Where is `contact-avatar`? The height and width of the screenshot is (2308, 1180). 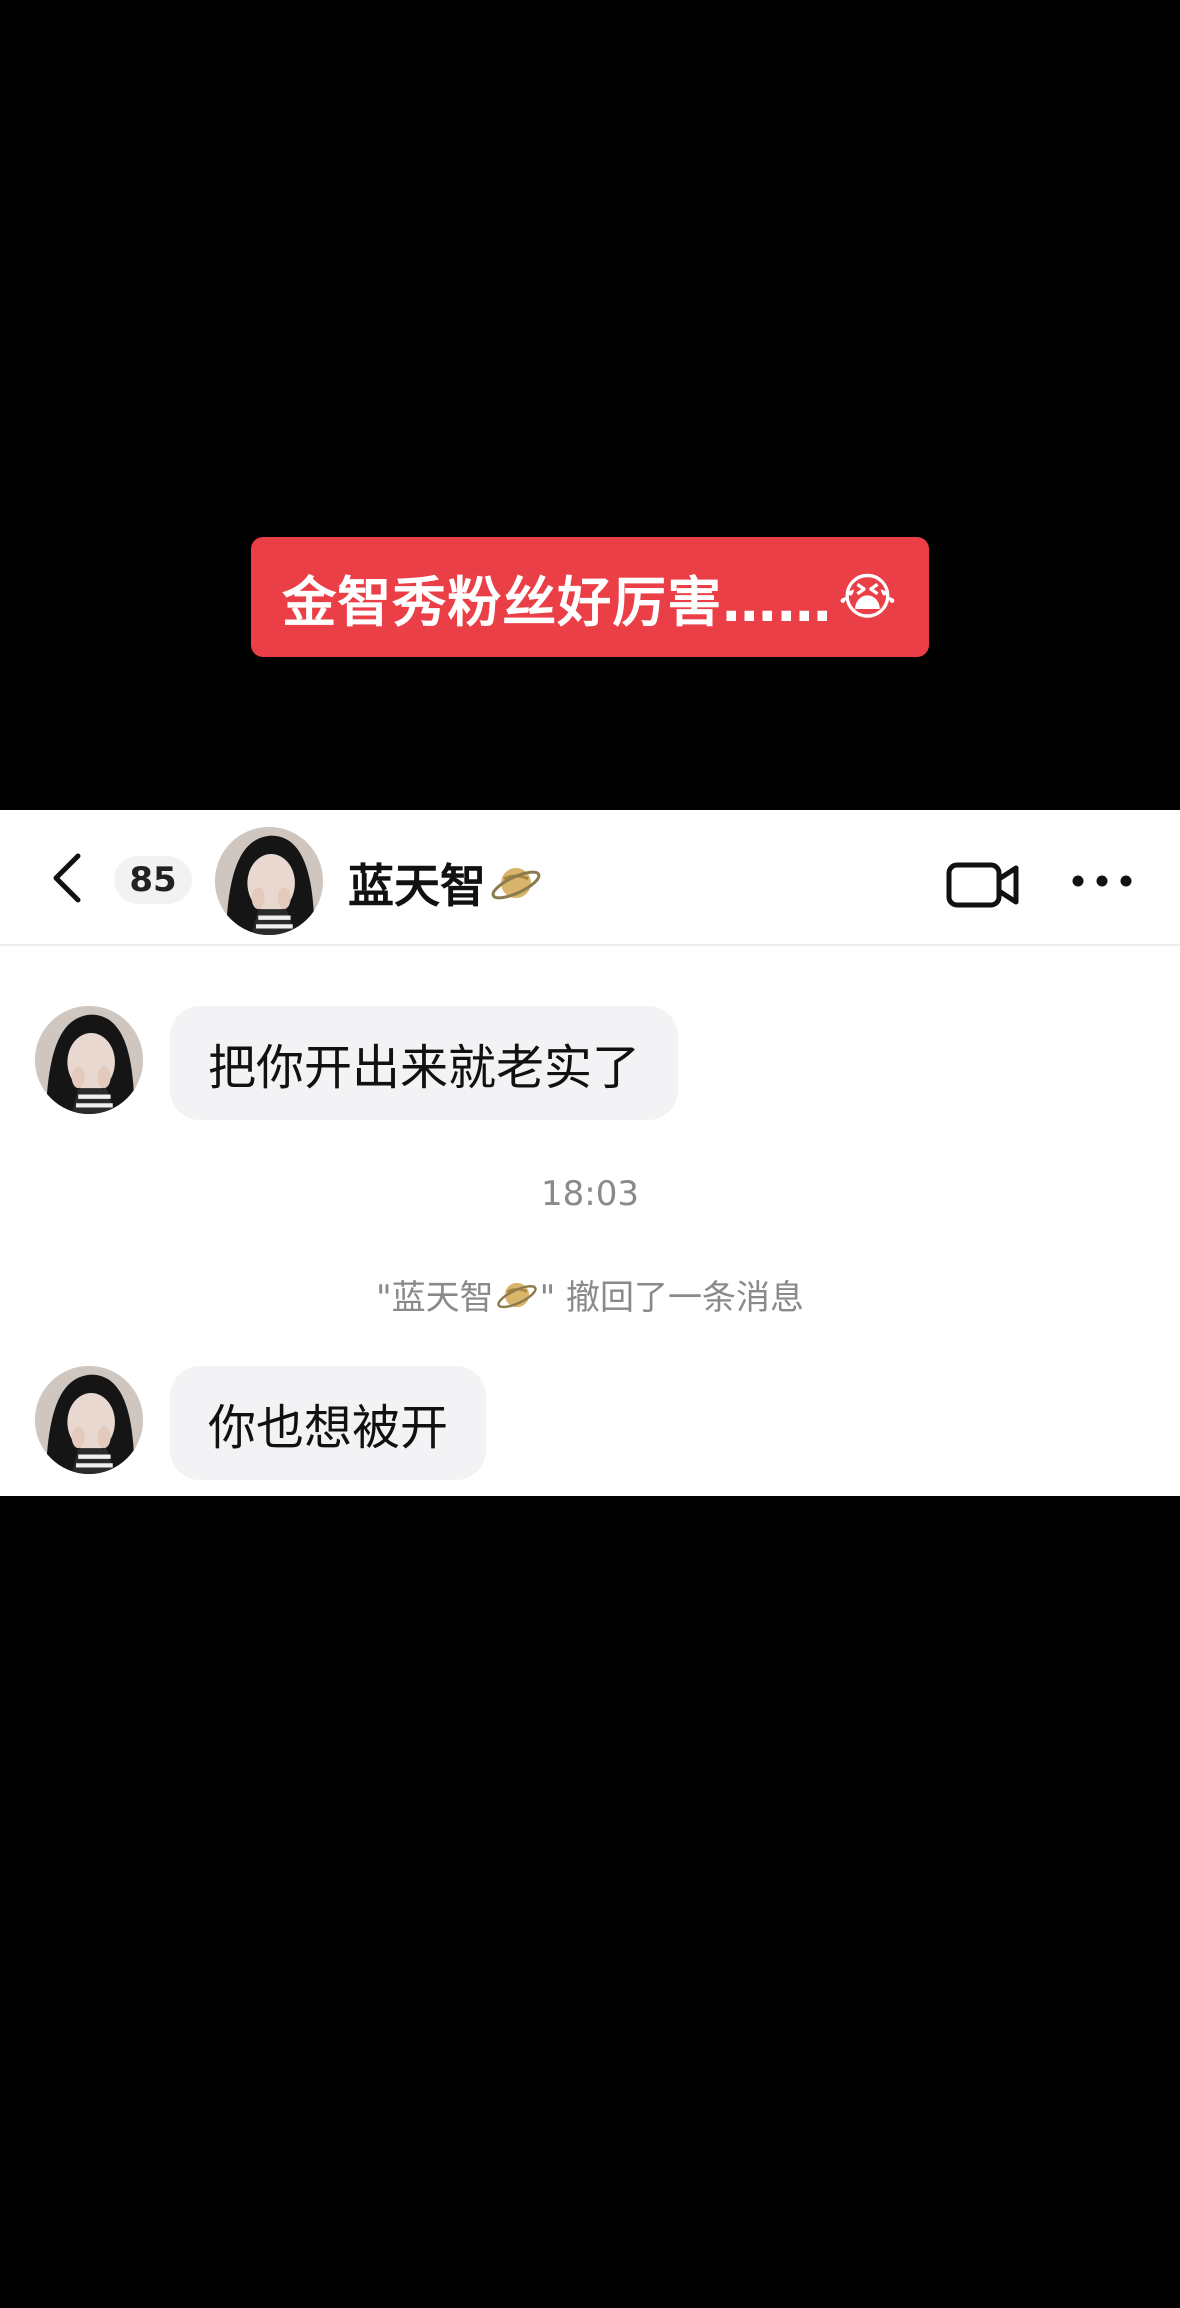 contact-avatar is located at coordinates (269, 881).